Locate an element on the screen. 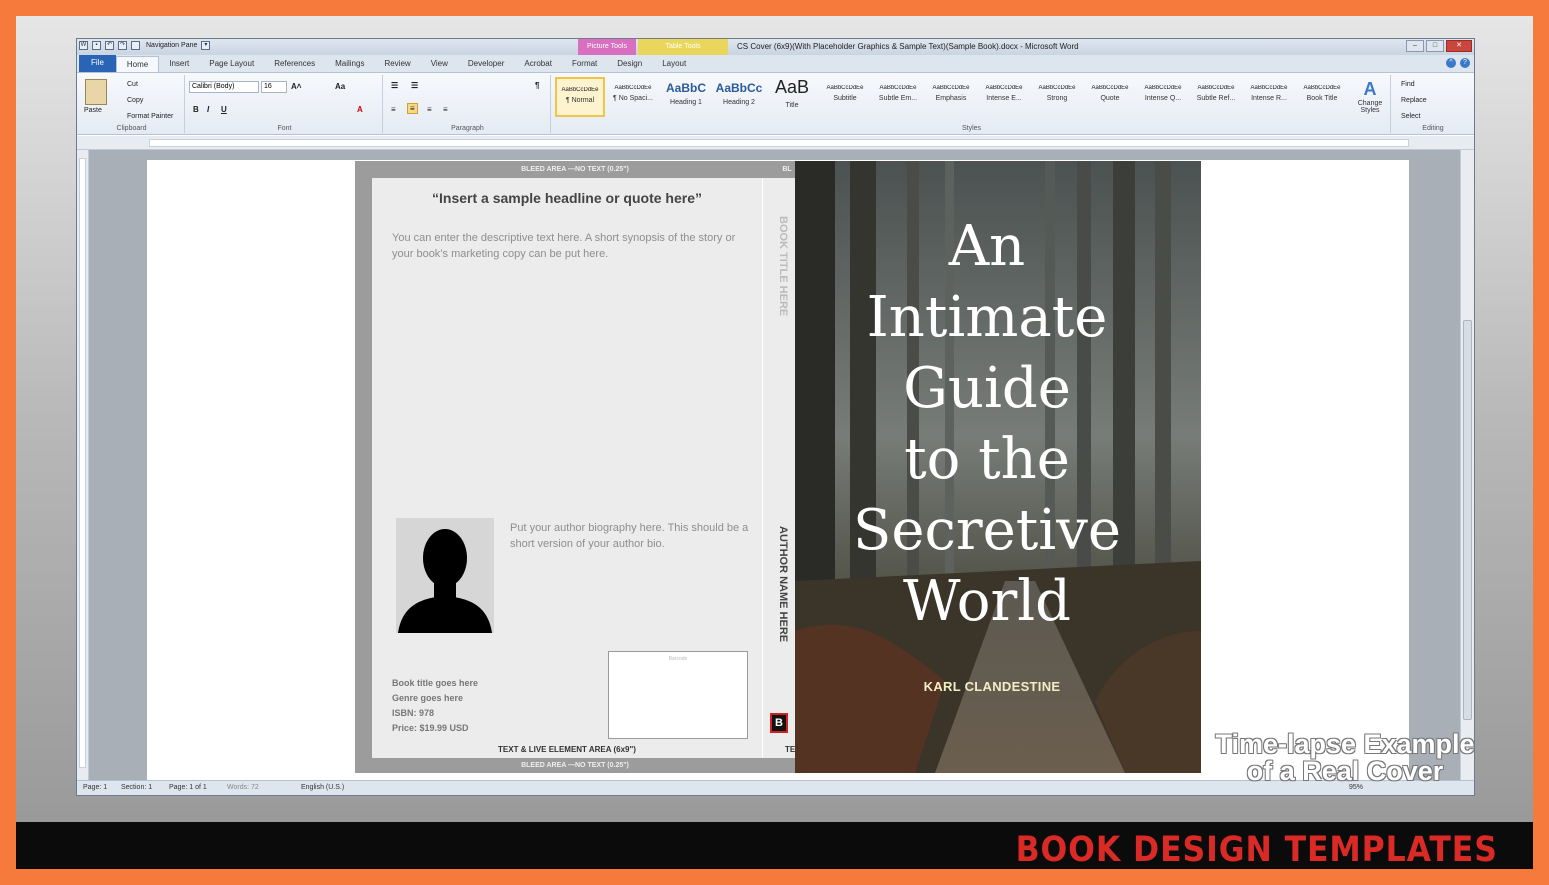  paste-icon is located at coordinates (96, 92).